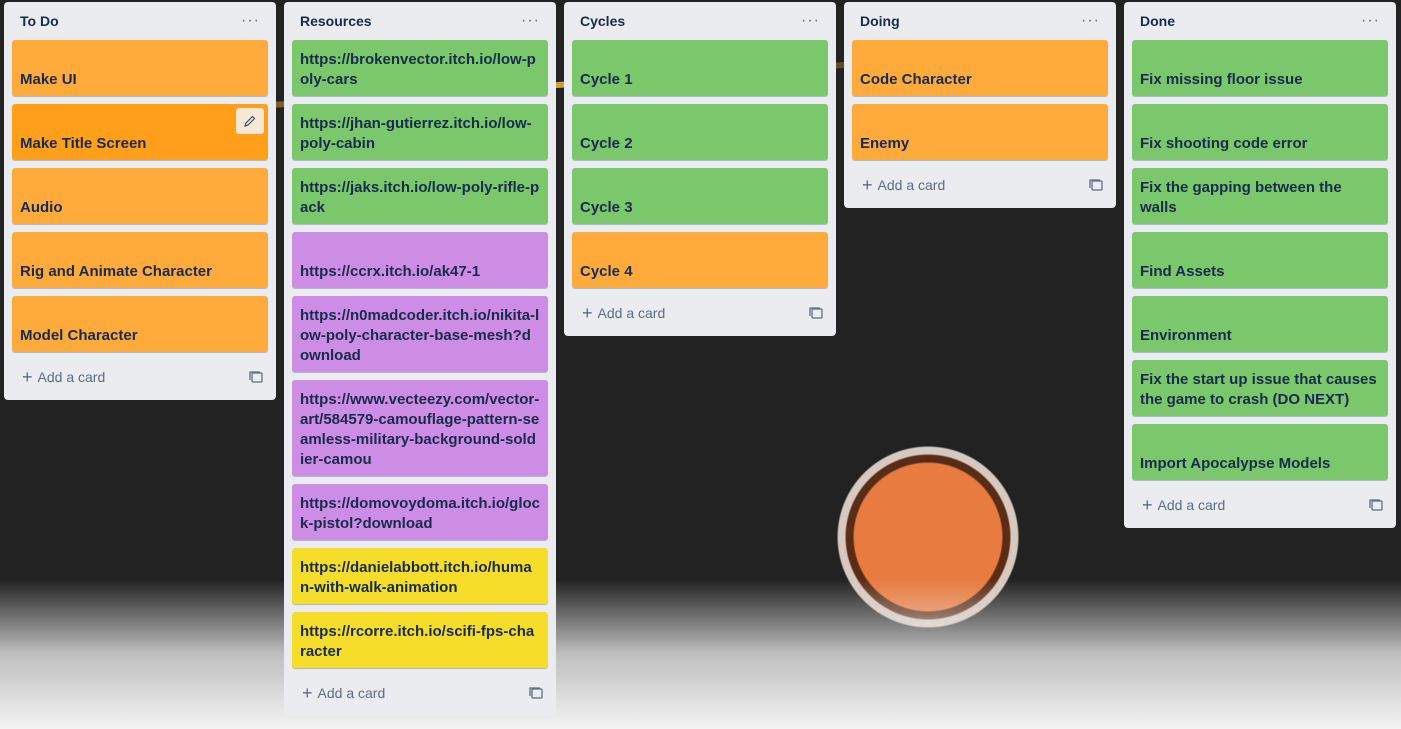  What do you see at coordinates (1157, 21) in the screenshot?
I see `list-title: Done` at bounding box center [1157, 21].